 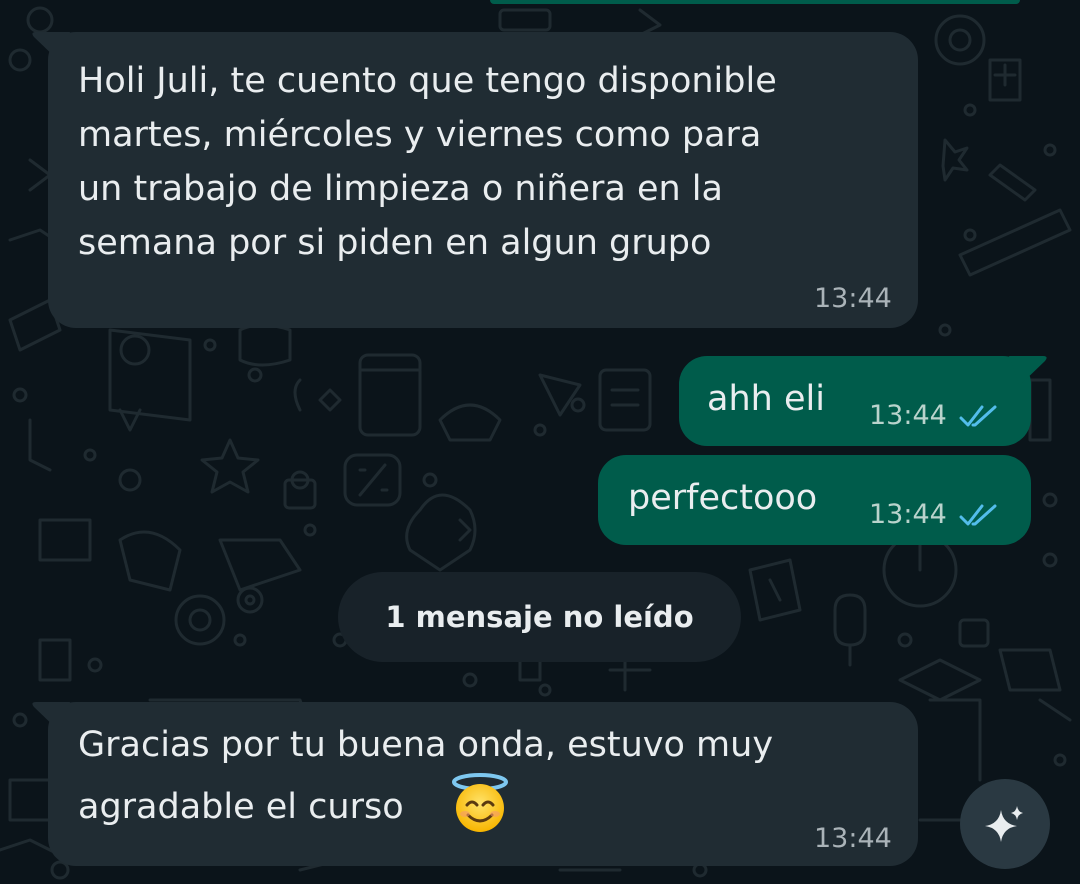 I want to click on unread-messages-divider: 1 mensaje no leído, so click(x=539, y=617).